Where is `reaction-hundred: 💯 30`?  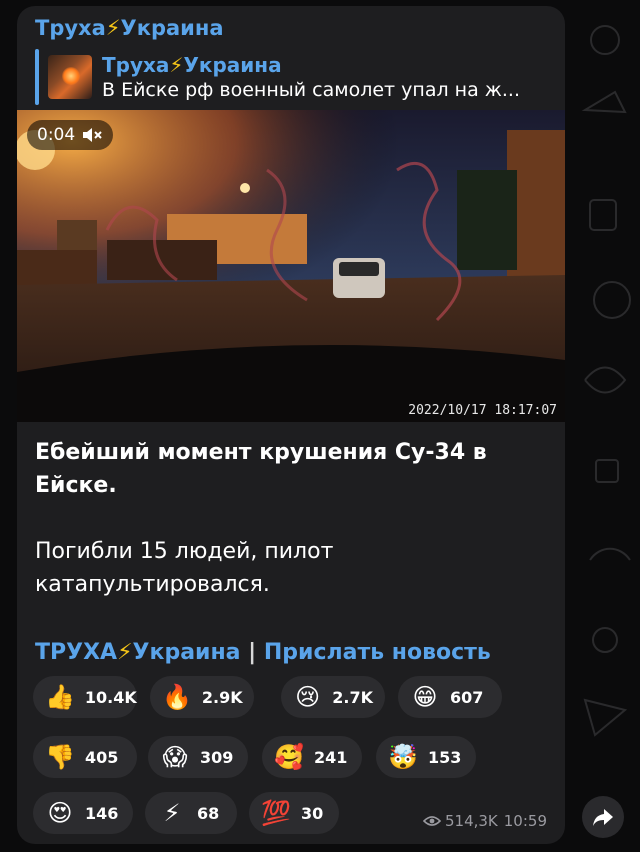 reaction-hundred: 💯 30 is located at coordinates (294, 813).